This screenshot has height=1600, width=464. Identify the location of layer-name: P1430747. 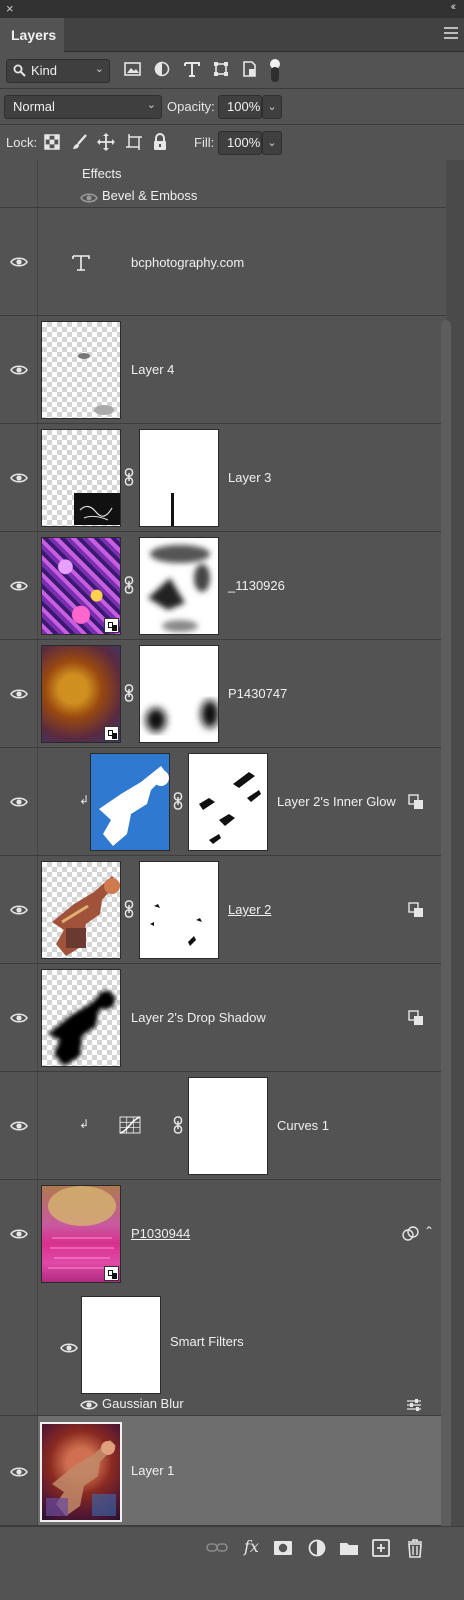
(257, 693).